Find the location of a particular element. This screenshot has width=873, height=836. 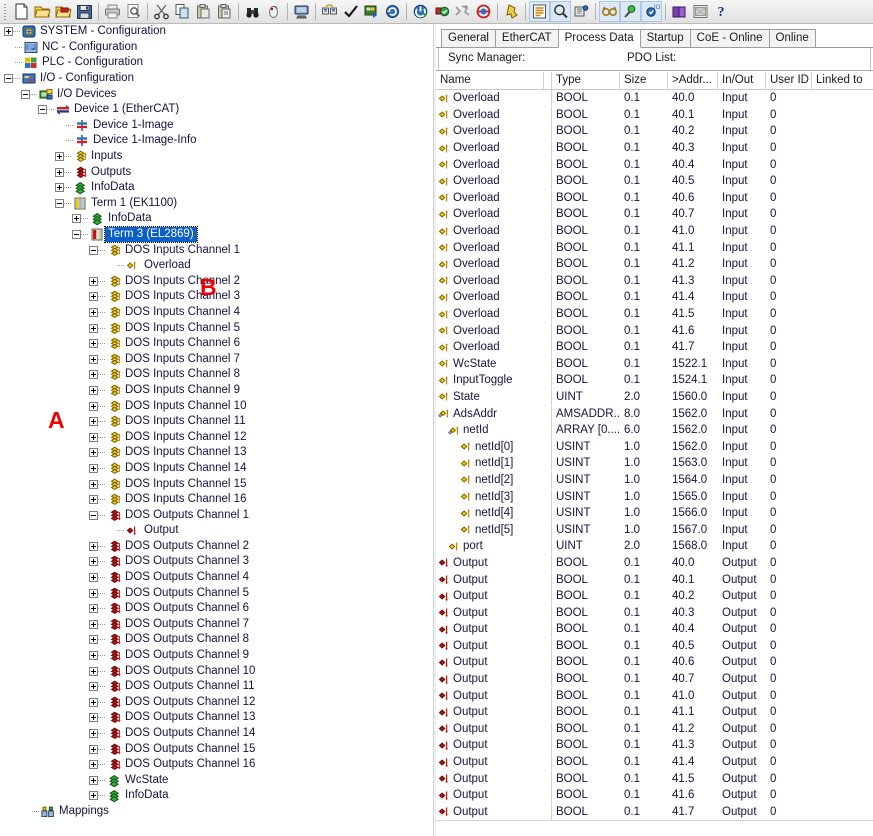

cell-address: 41.7 is located at coordinates (693, 347).